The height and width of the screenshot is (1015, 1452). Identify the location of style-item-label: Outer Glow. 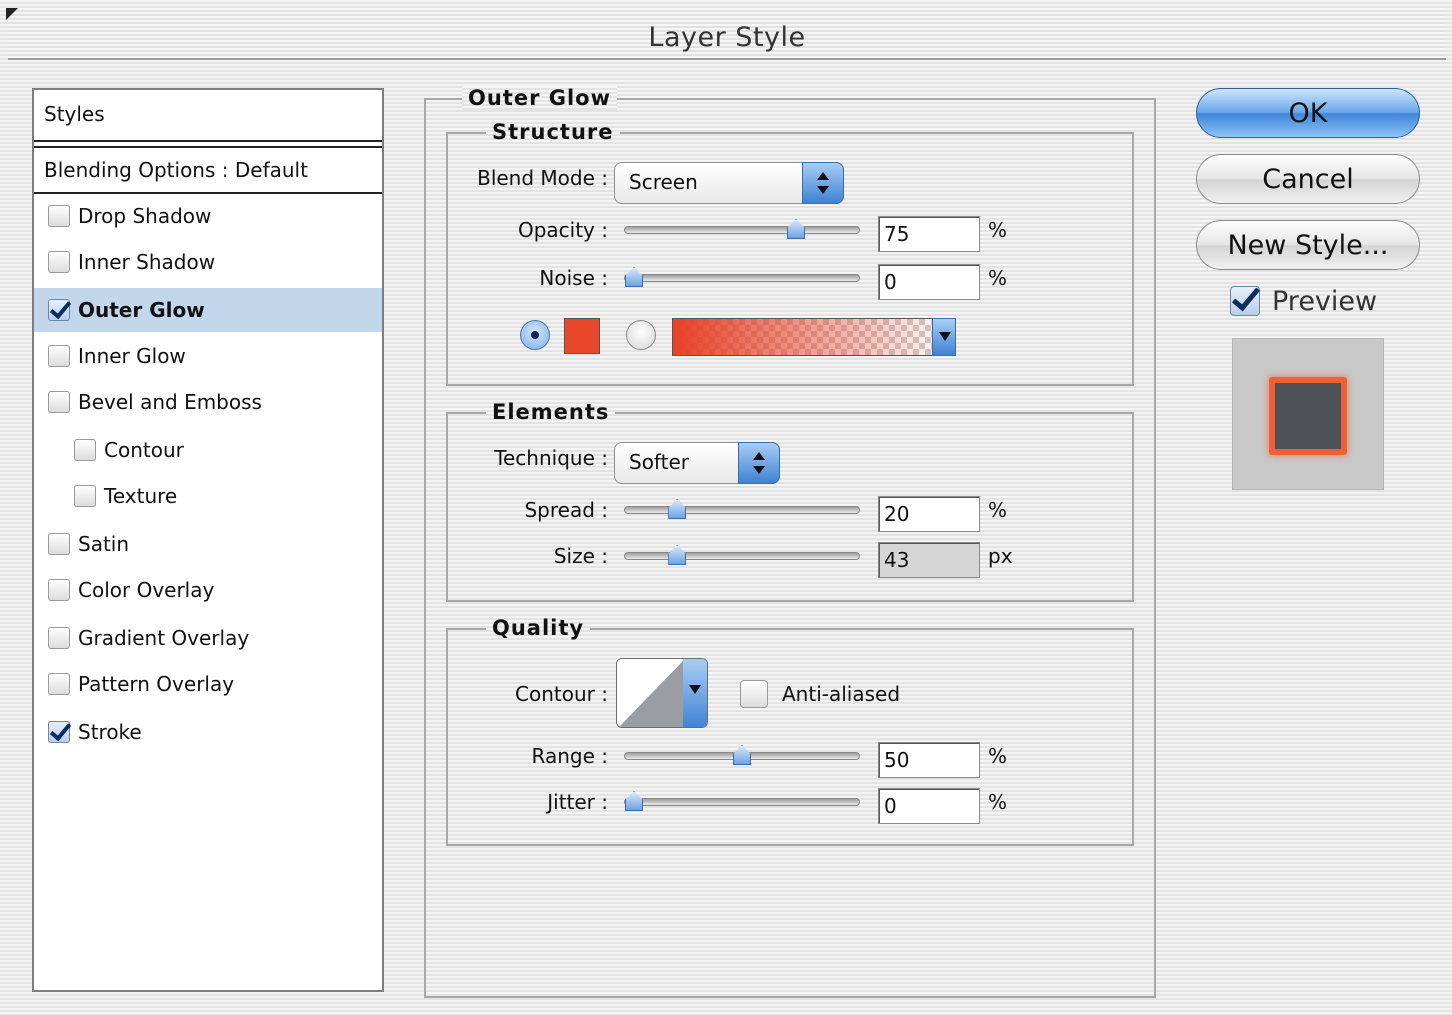
(141, 310).